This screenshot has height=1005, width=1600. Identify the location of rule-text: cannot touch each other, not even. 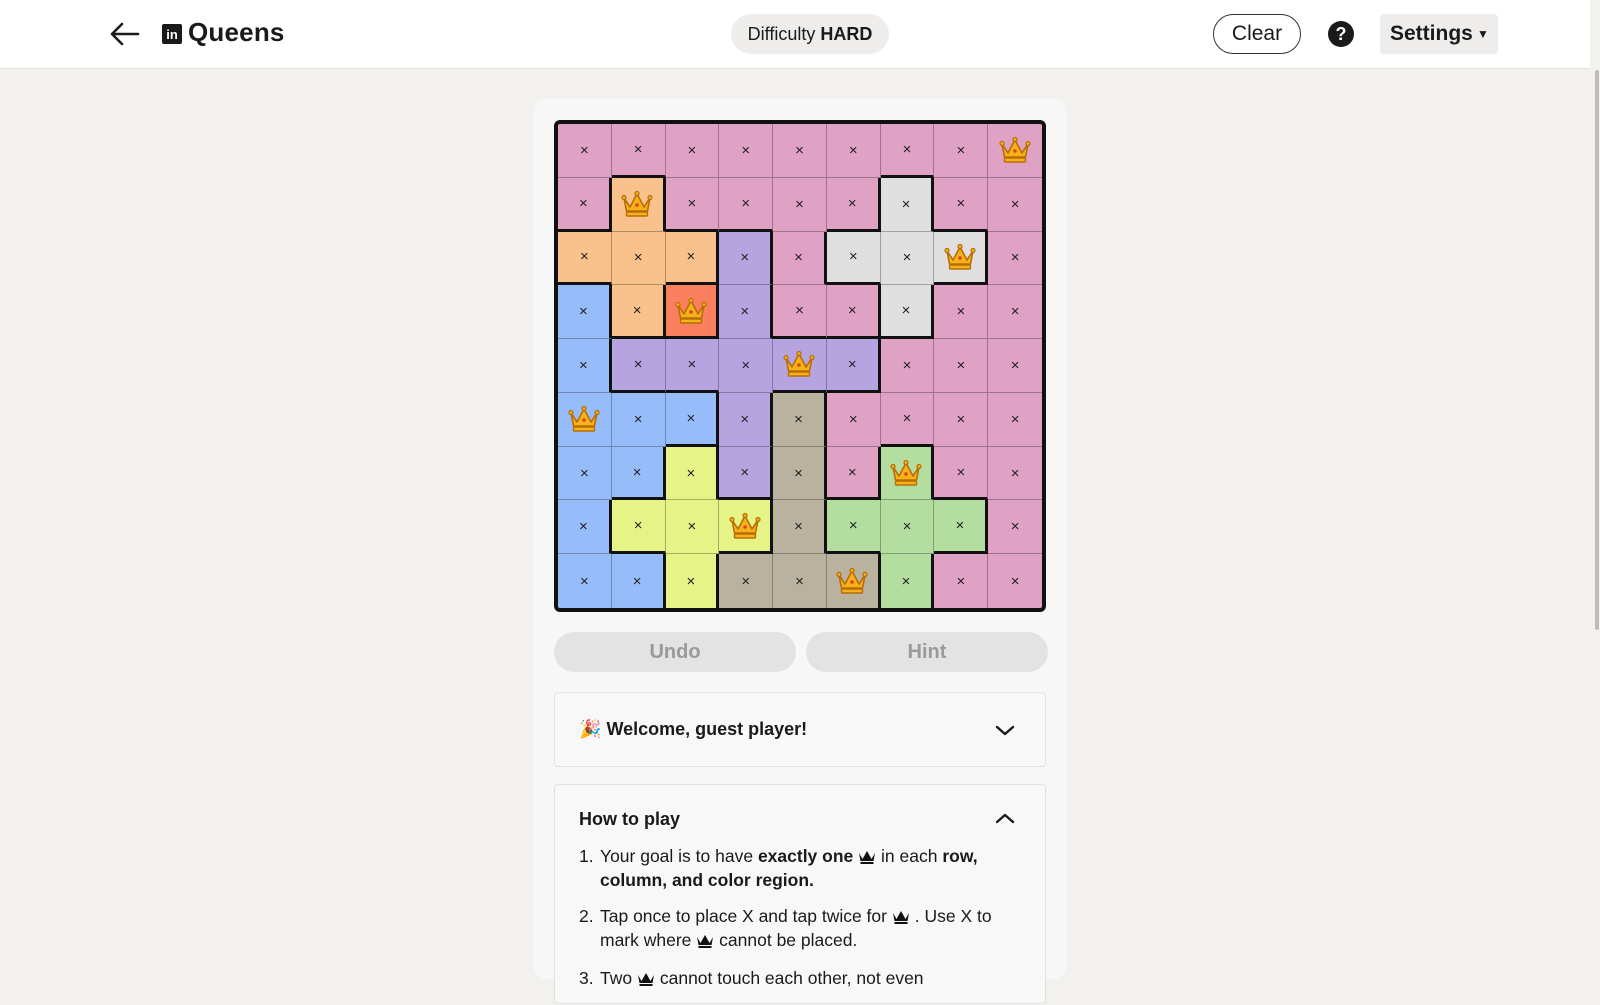
(791, 978).